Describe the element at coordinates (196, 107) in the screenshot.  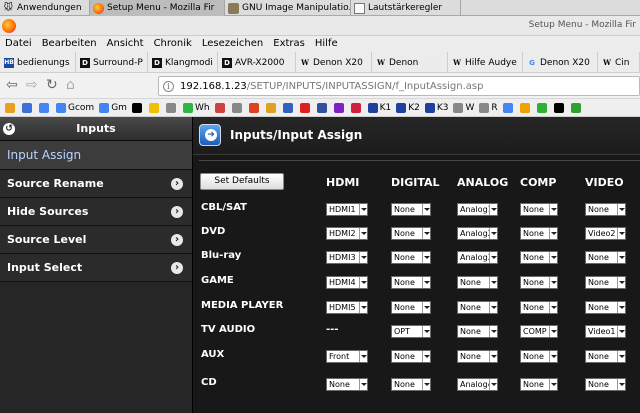
I see `quicklink-item: Wh` at that location.